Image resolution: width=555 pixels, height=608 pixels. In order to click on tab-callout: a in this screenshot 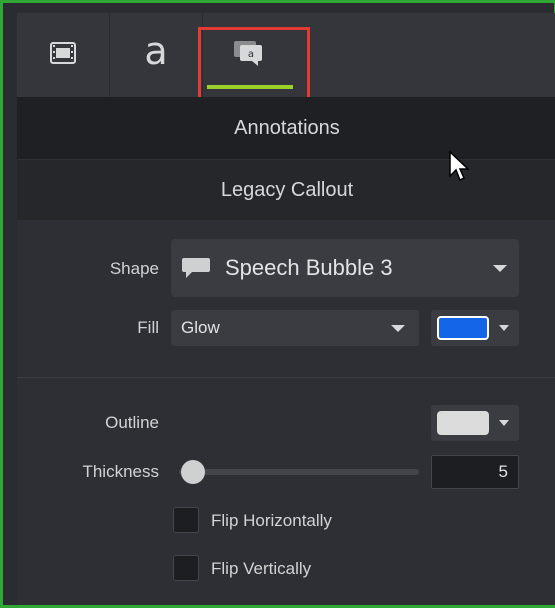, I will do `click(249, 55)`.